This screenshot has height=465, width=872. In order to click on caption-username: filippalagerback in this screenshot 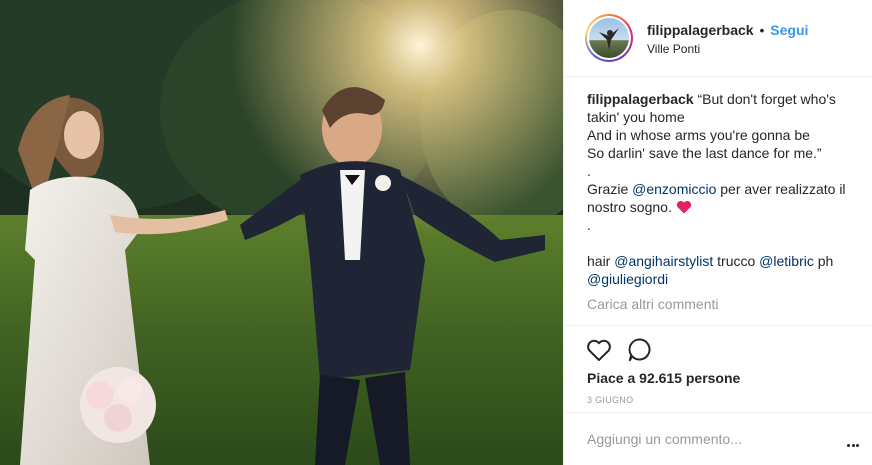, I will do `click(640, 99)`.